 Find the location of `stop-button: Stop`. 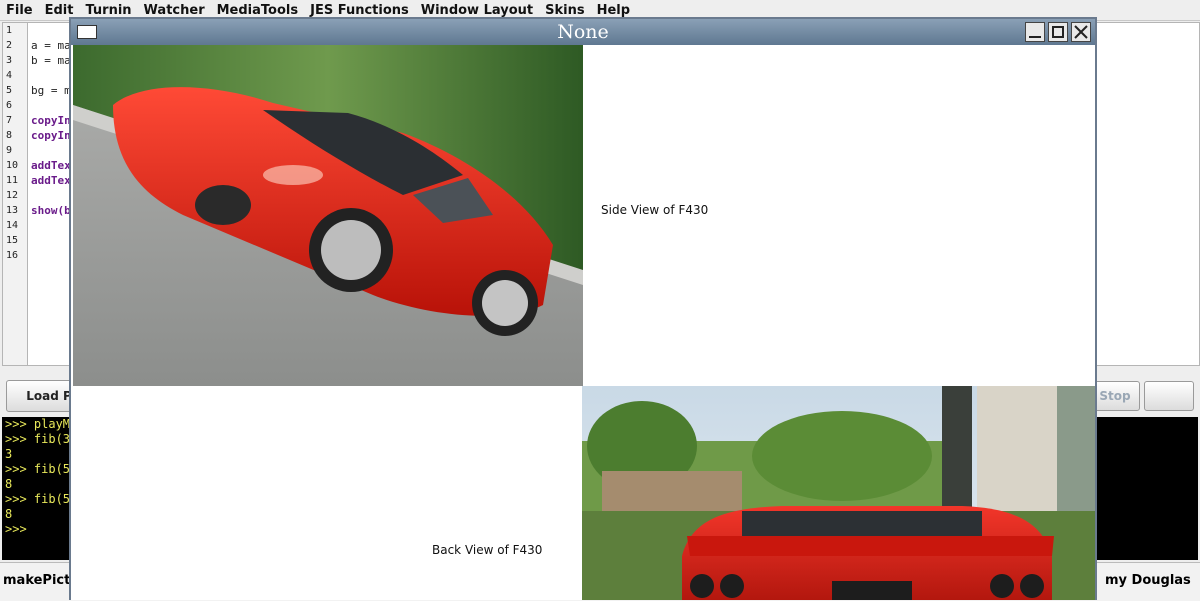

stop-button: Stop is located at coordinates (1115, 396).